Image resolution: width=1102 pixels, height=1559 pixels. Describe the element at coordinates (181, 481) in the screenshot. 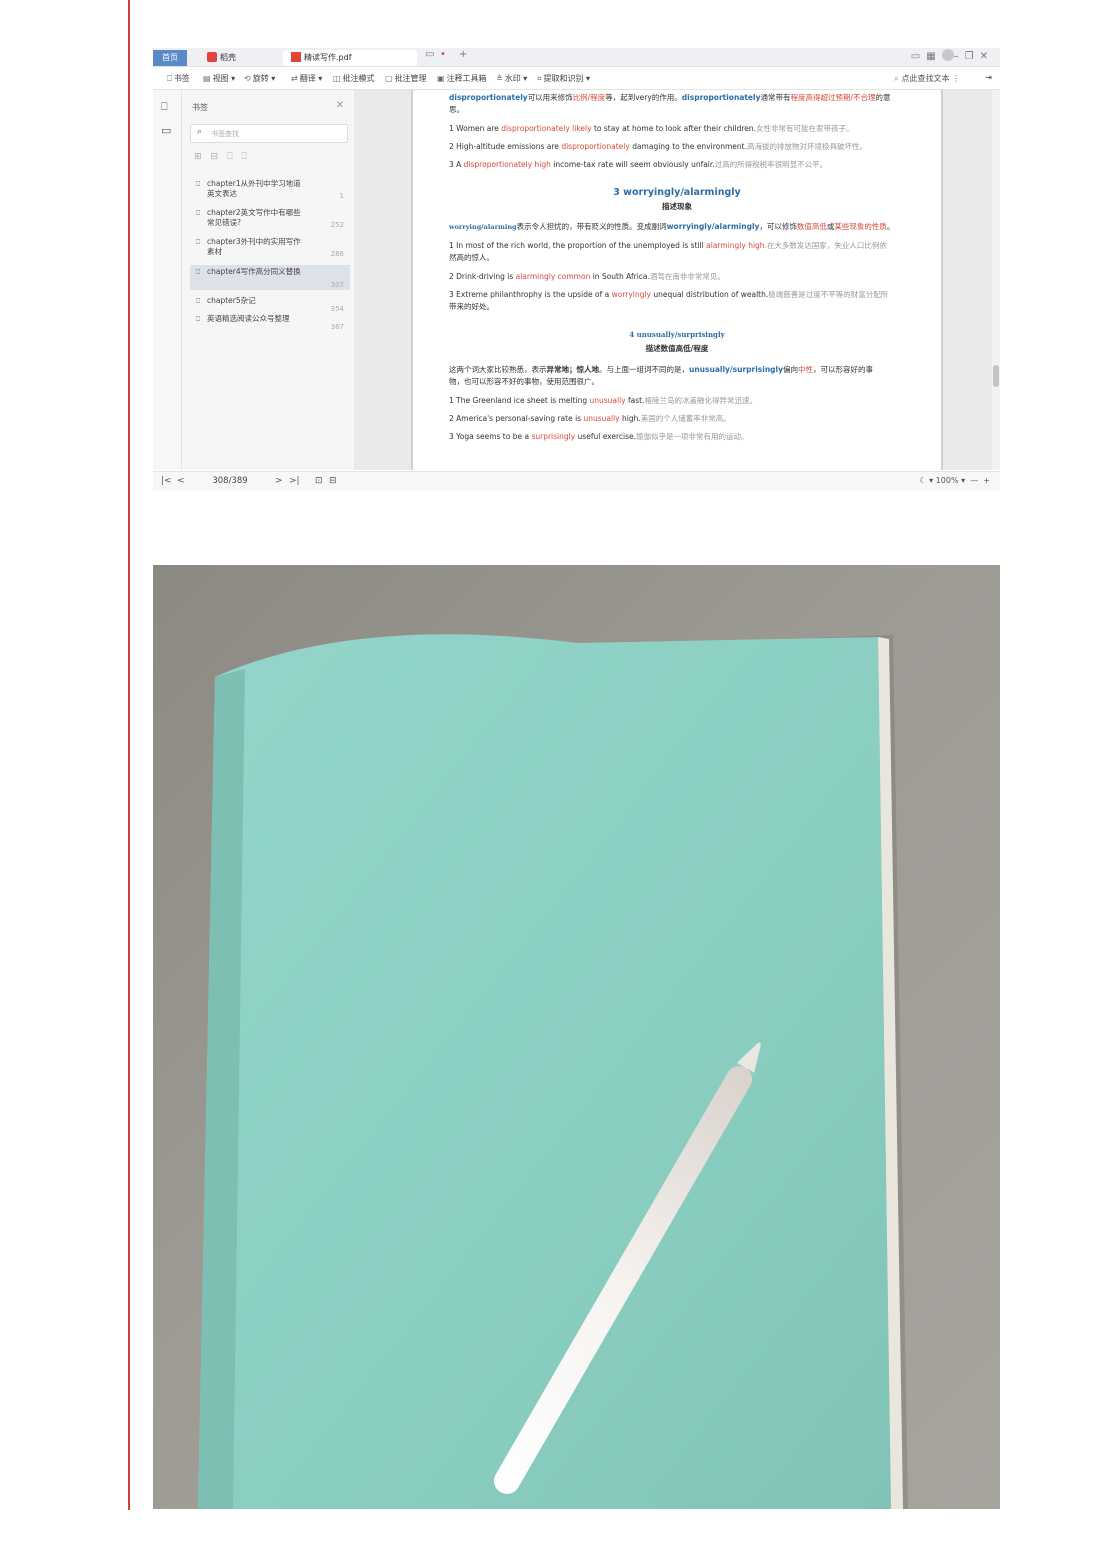

I see `prev-page-icon: <` at that location.